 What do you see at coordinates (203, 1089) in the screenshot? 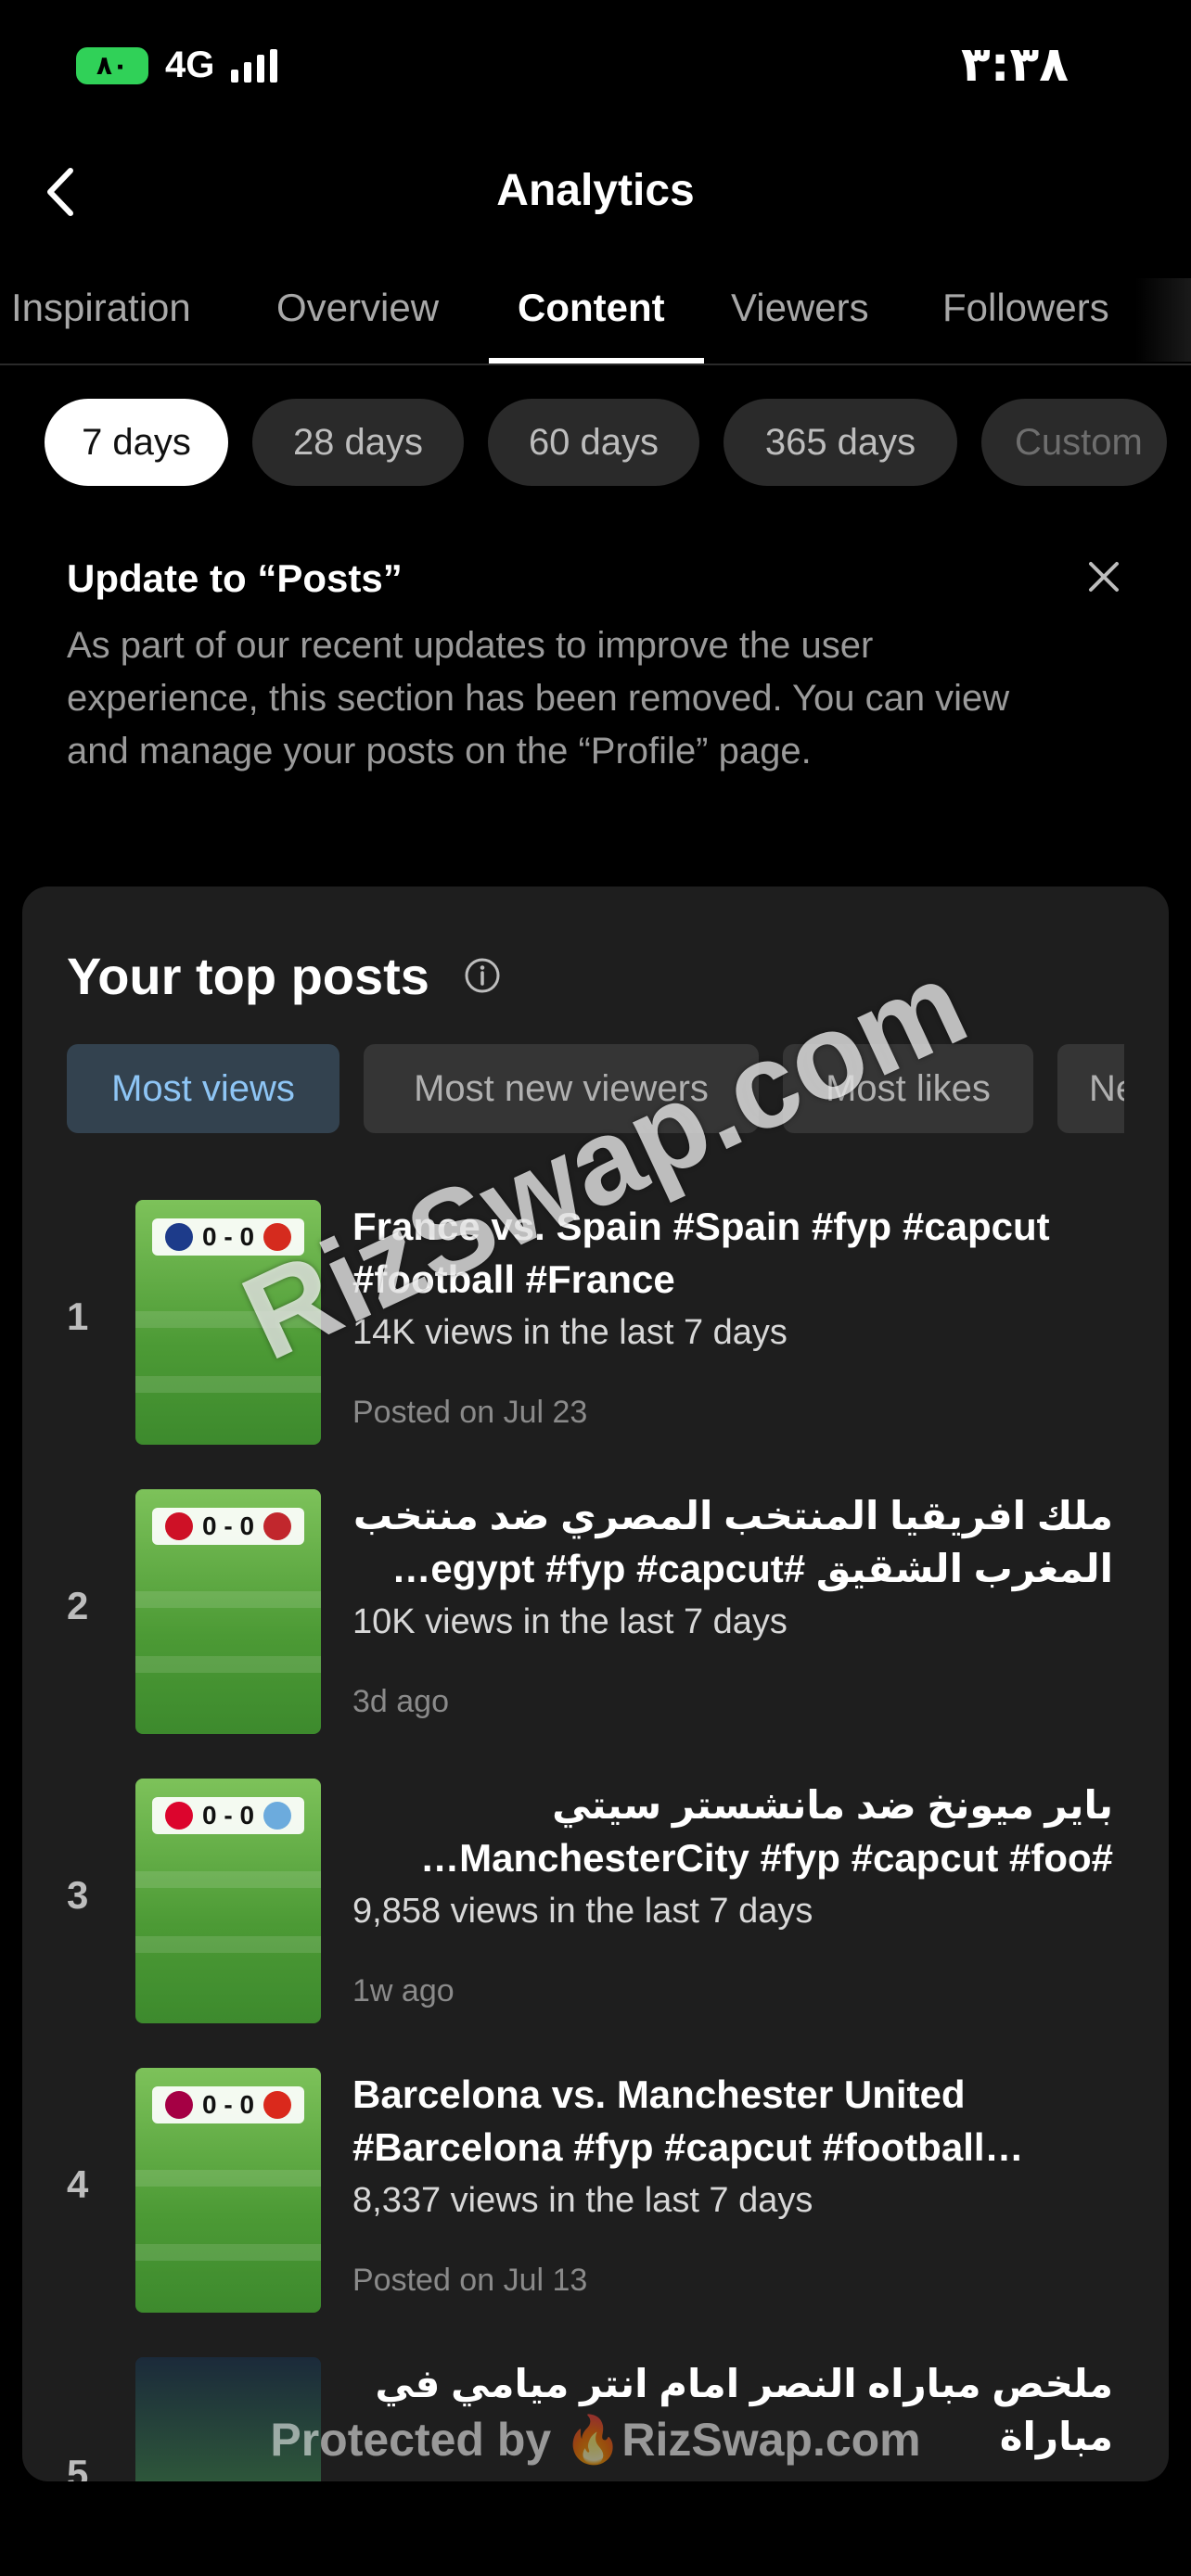
I see `filter-most-views: Most views` at bounding box center [203, 1089].